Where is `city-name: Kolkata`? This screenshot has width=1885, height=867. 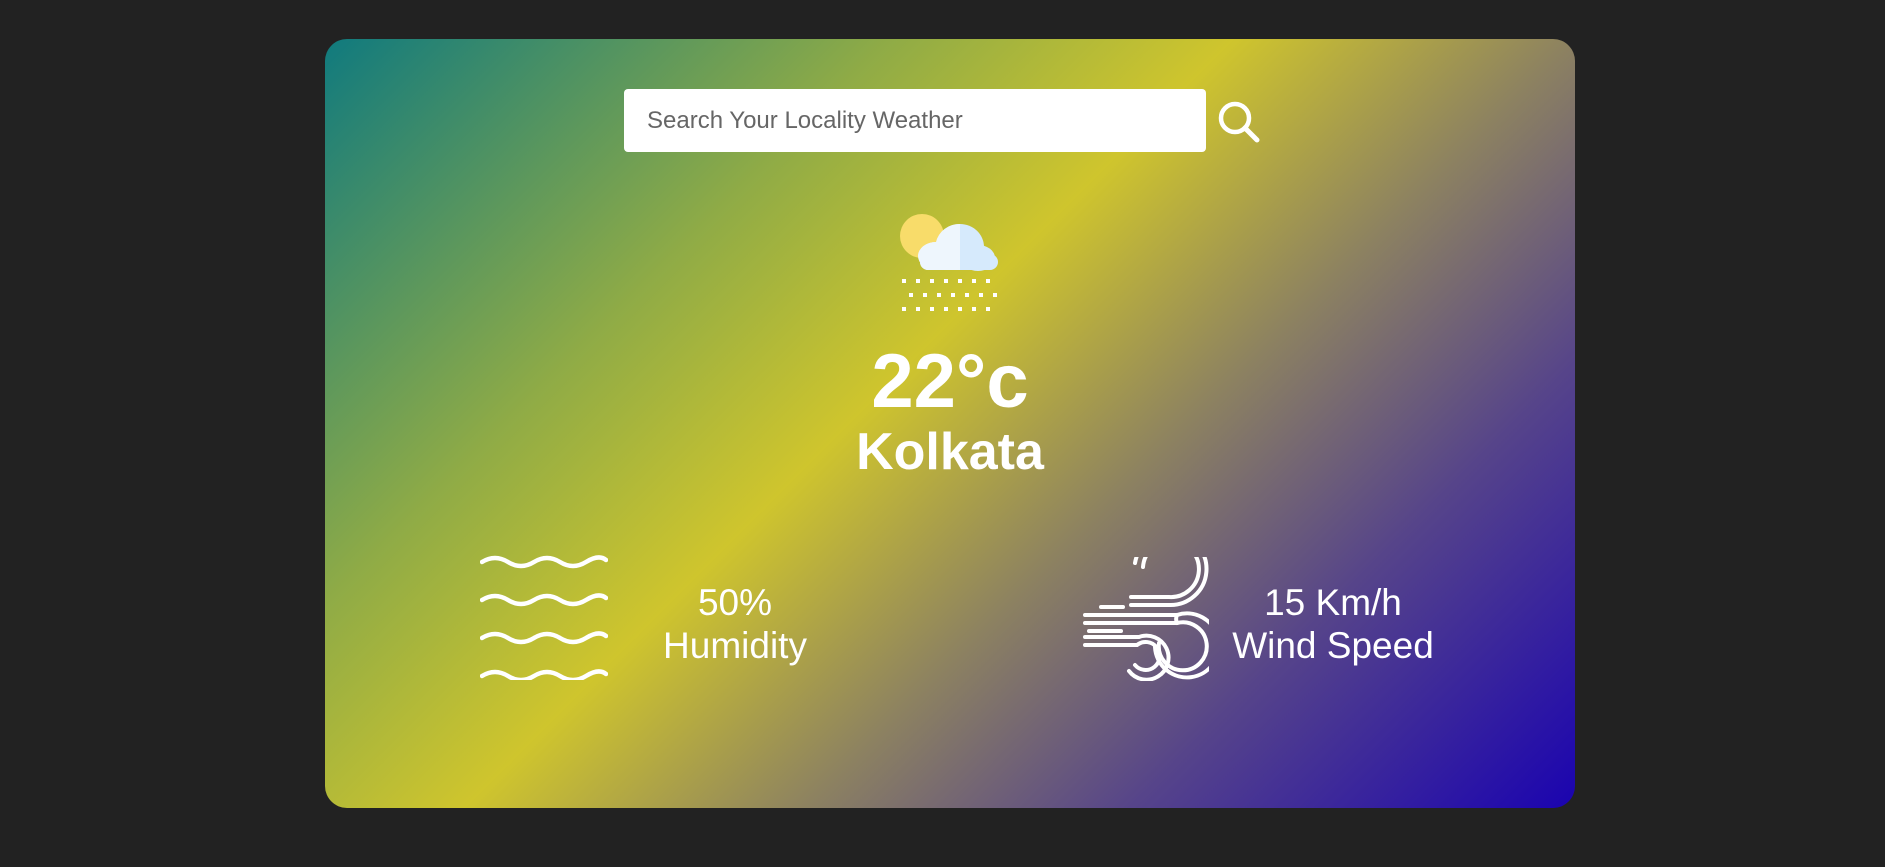 city-name: Kolkata is located at coordinates (950, 452).